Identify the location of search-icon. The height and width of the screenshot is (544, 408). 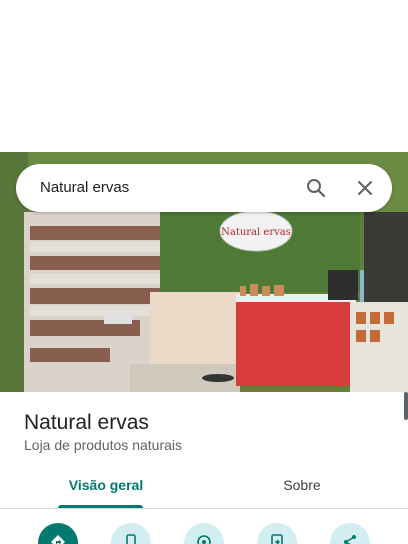
(316, 188).